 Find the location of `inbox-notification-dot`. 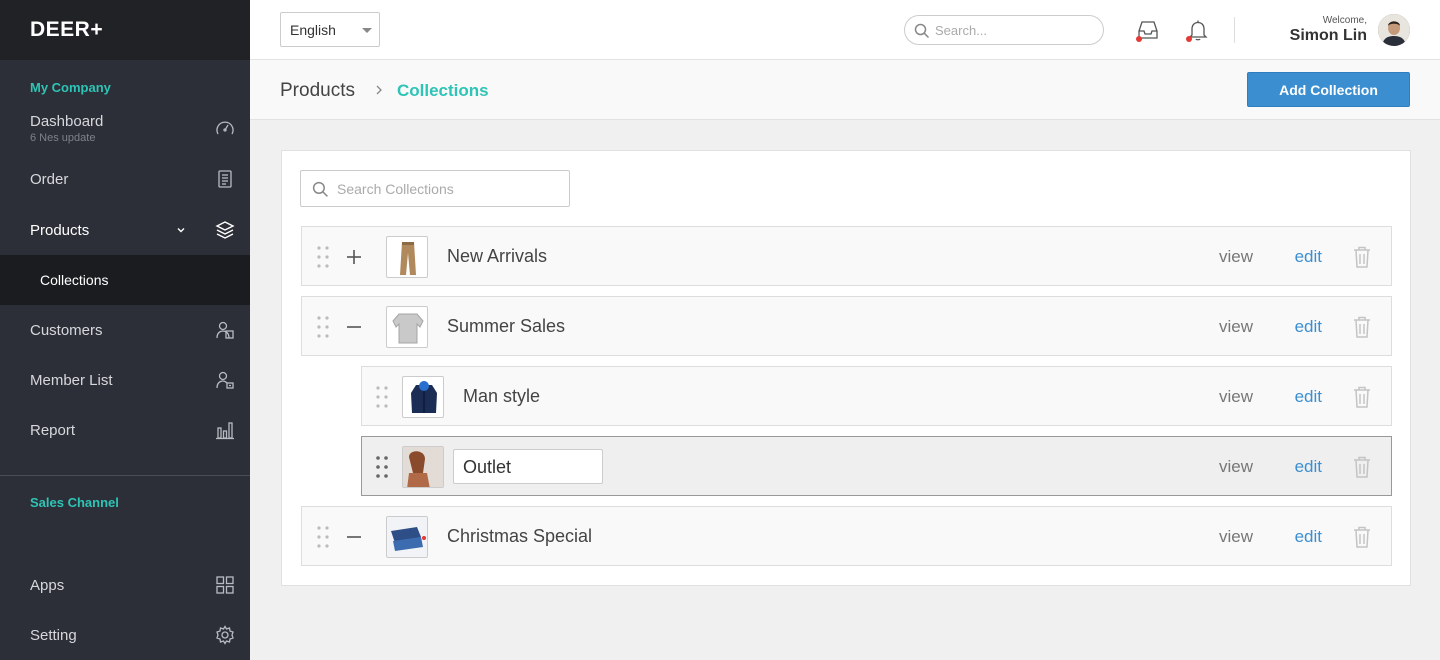

inbox-notification-dot is located at coordinates (1139, 39).